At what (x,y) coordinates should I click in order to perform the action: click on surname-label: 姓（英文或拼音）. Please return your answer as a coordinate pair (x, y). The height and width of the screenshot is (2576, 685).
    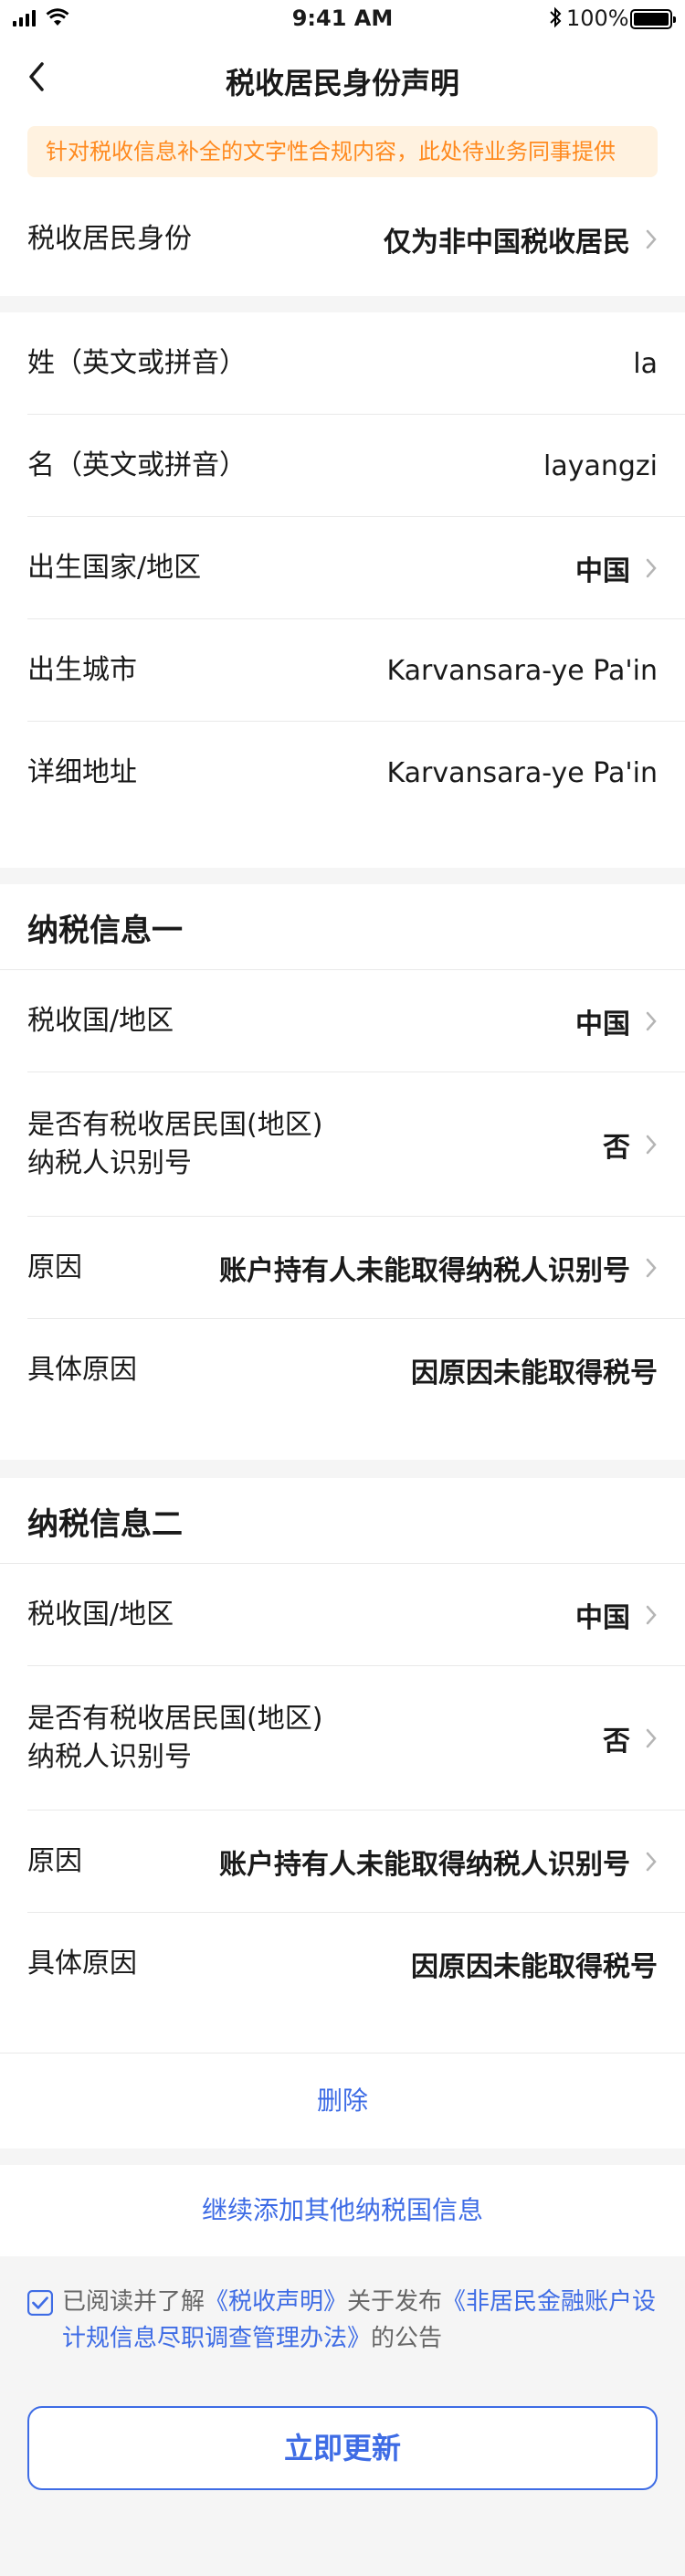
    Looking at the image, I should click on (137, 363).